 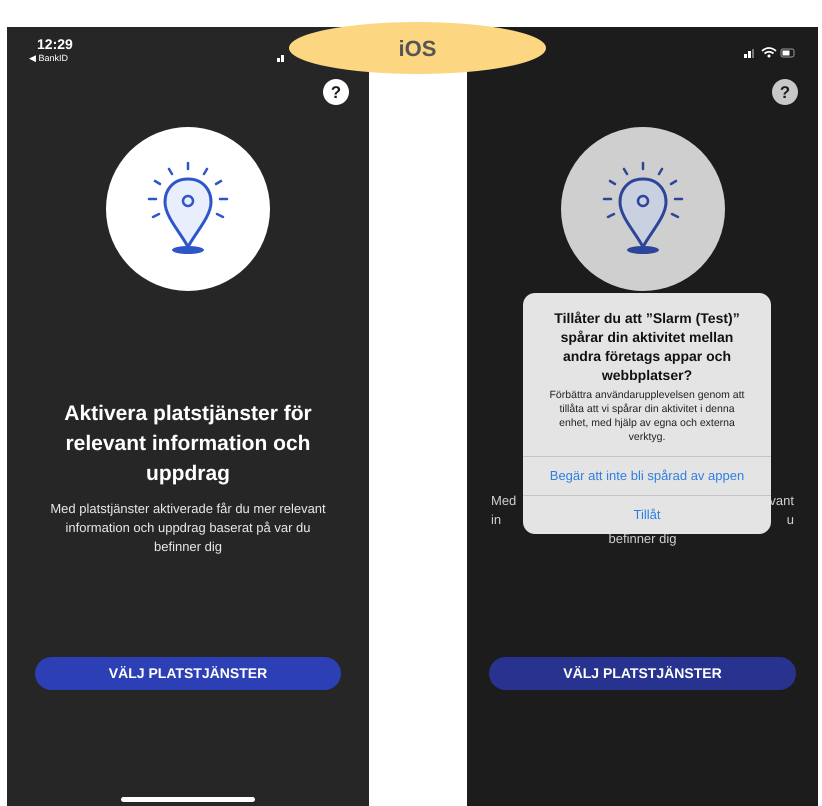 What do you see at coordinates (770, 52) in the screenshot?
I see `status-icons` at bounding box center [770, 52].